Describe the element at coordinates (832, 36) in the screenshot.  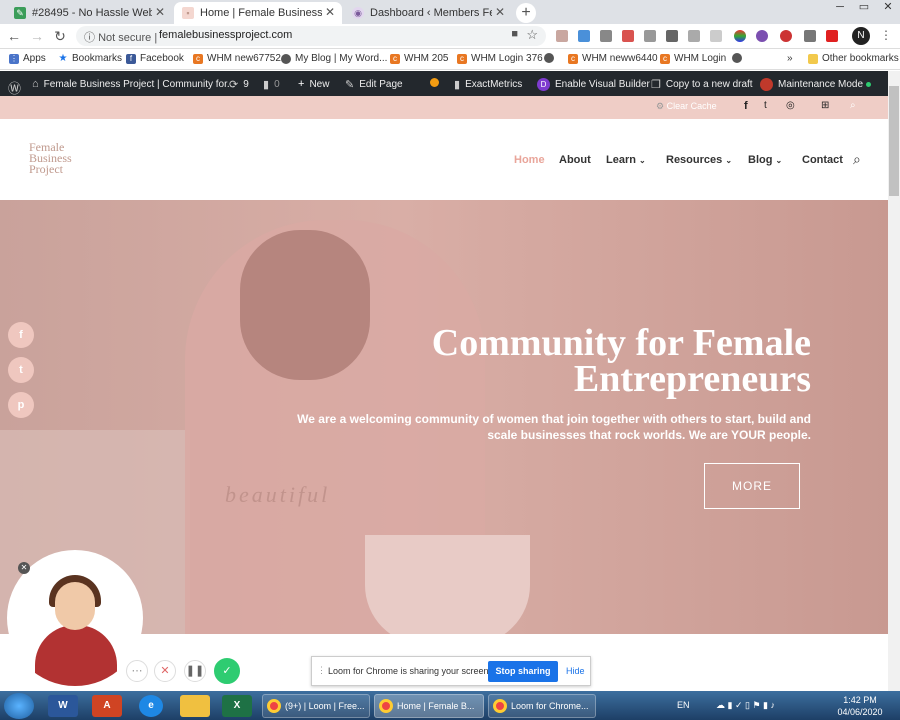
I see `youtube-icon` at that location.